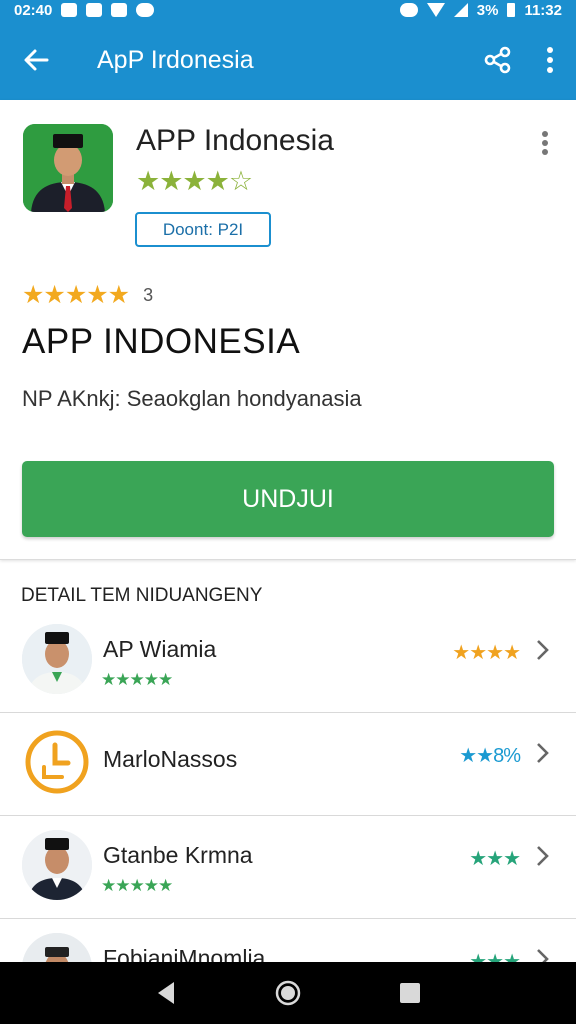 This screenshot has width=576, height=1024. What do you see at coordinates (160, 649) in the screenshot?
I see `list-item-name: AP Wiamia` at bounding box center [160, 649].